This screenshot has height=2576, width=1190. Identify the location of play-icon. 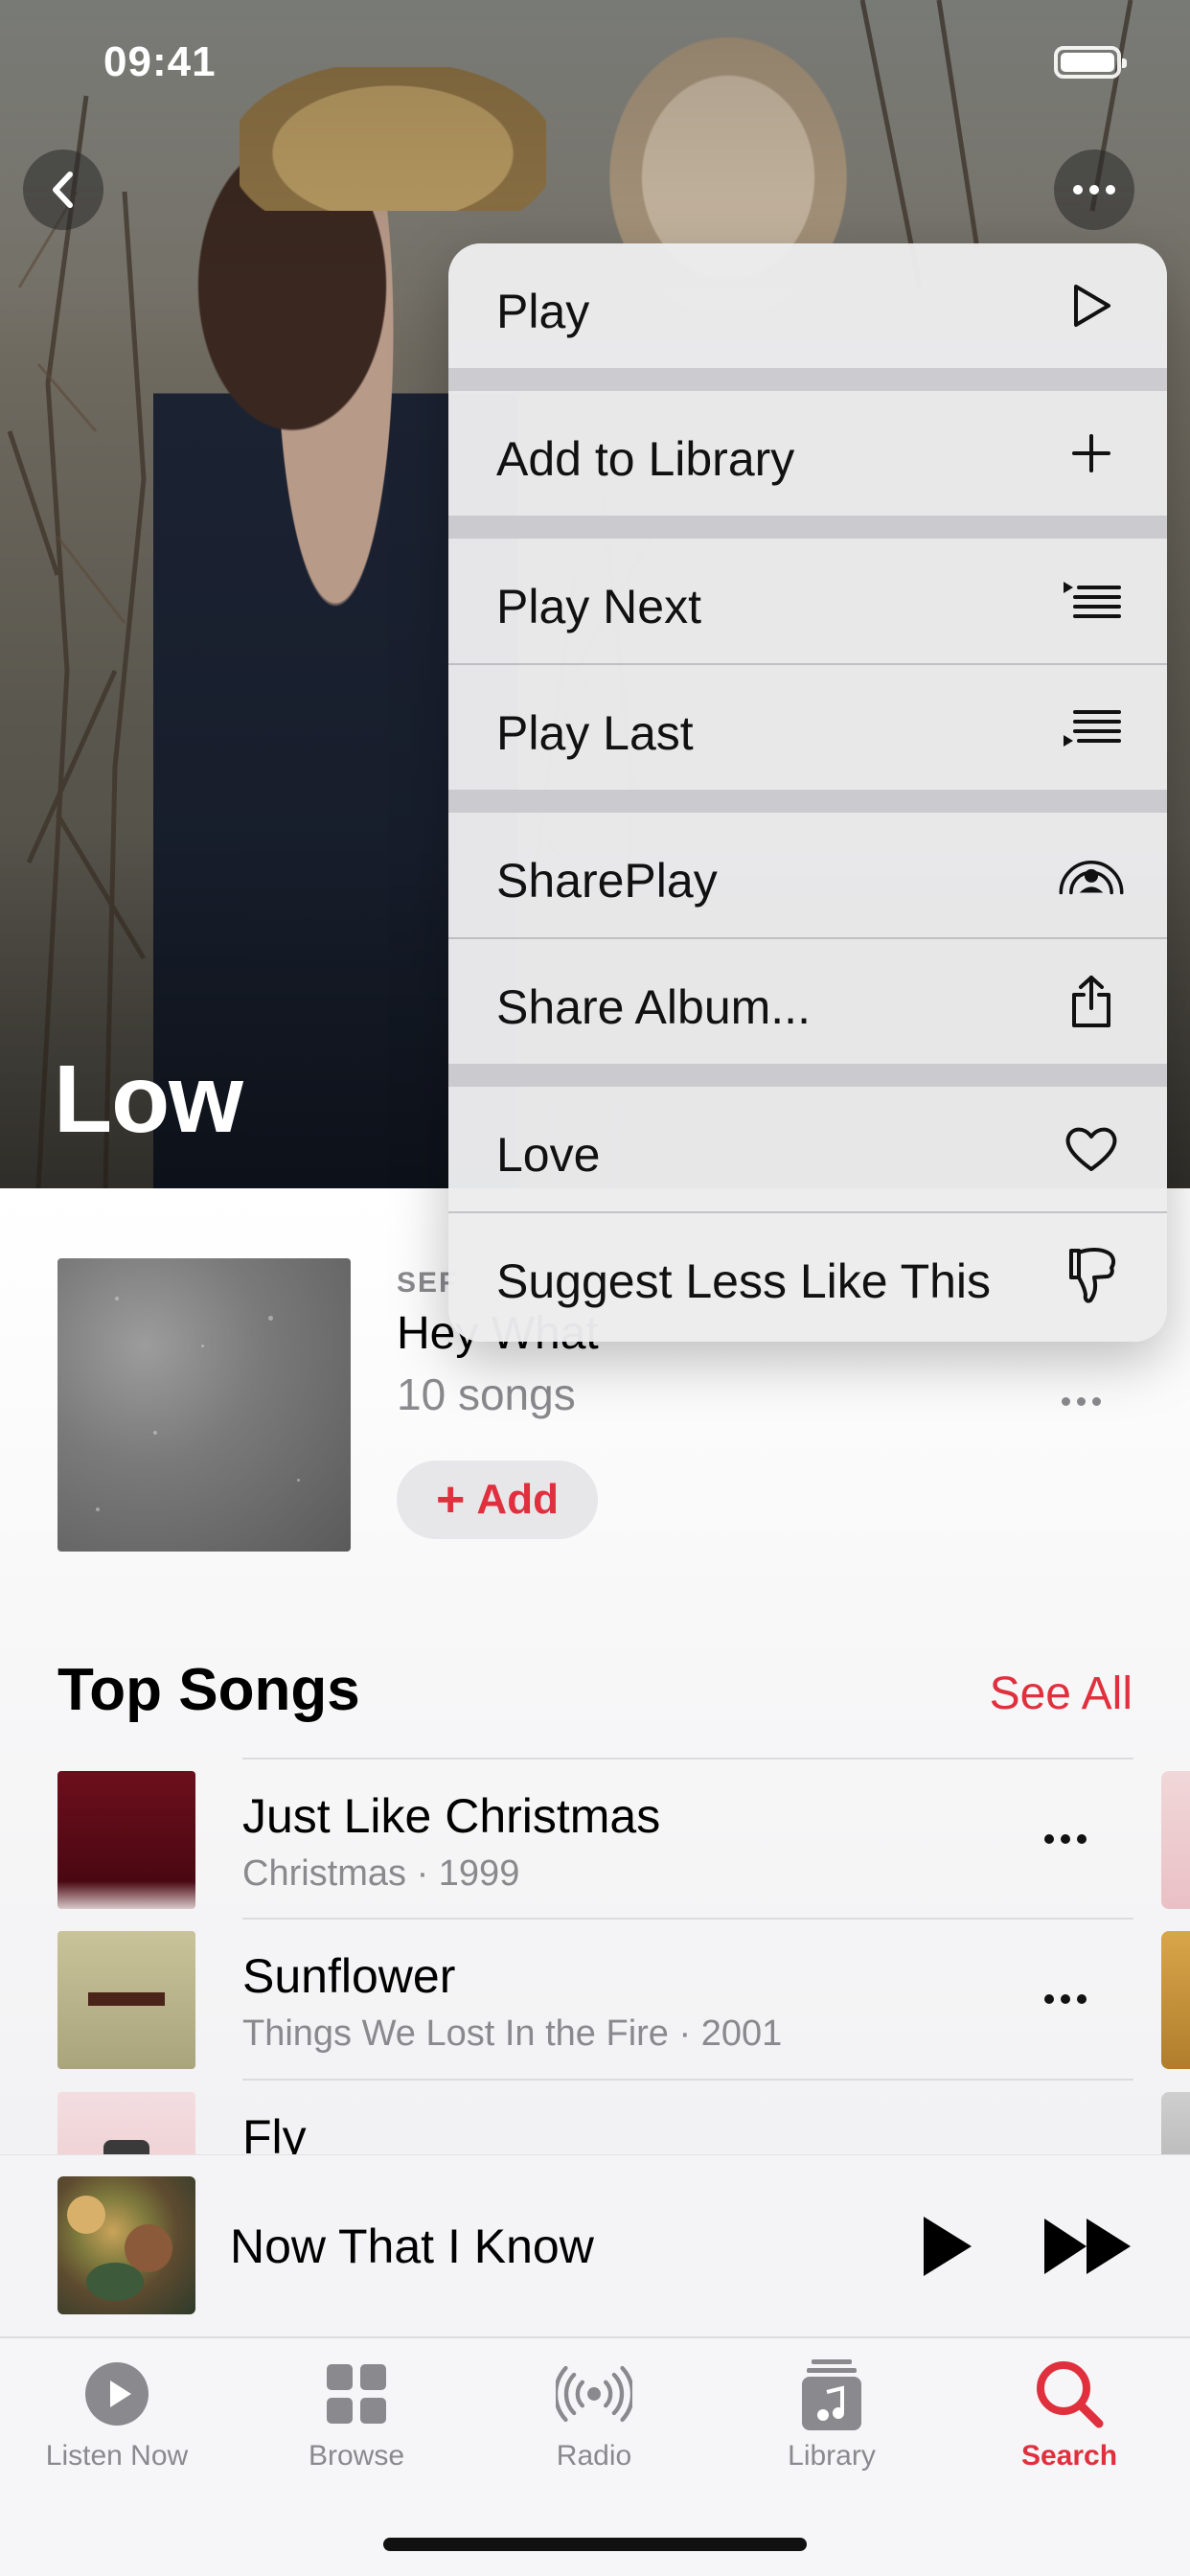
(1092, 305).